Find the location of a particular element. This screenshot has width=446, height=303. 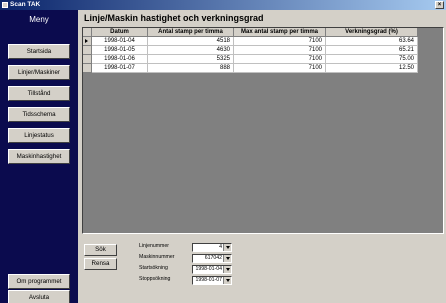

machine-number-value: 617042 is located at coordinates (213, 258).